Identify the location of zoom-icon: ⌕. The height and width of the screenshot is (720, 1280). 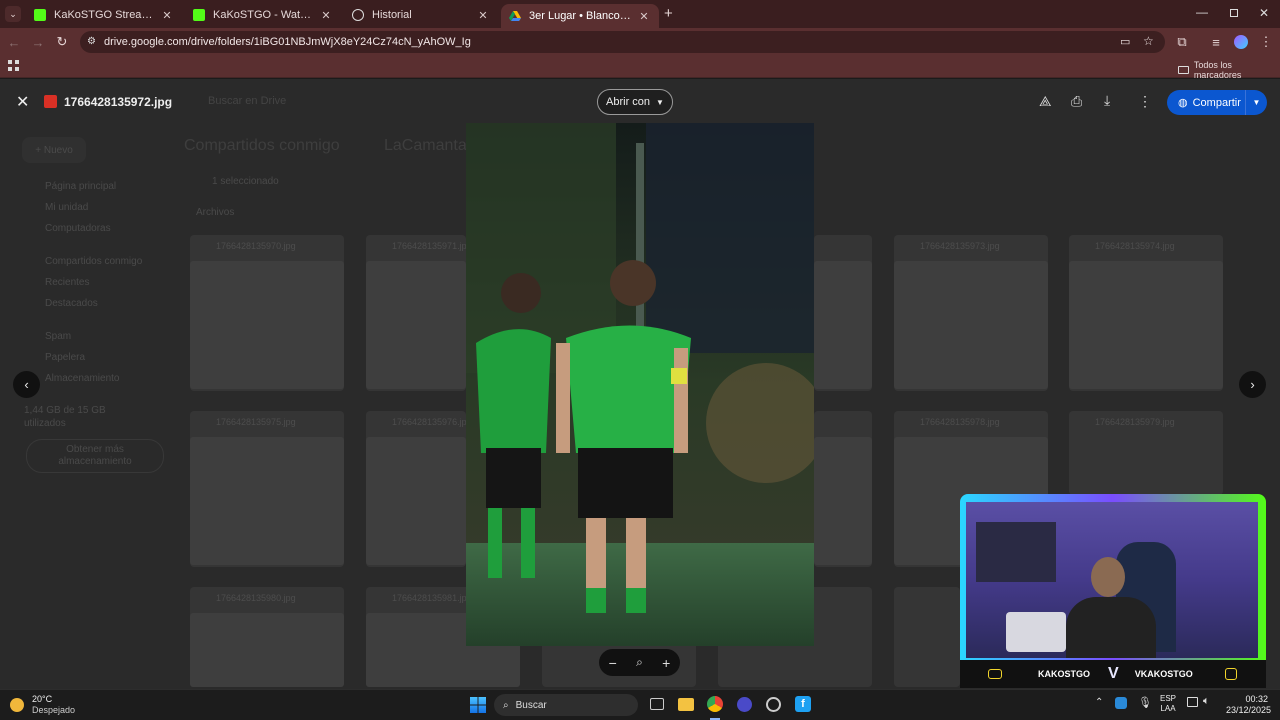
(639, 662).